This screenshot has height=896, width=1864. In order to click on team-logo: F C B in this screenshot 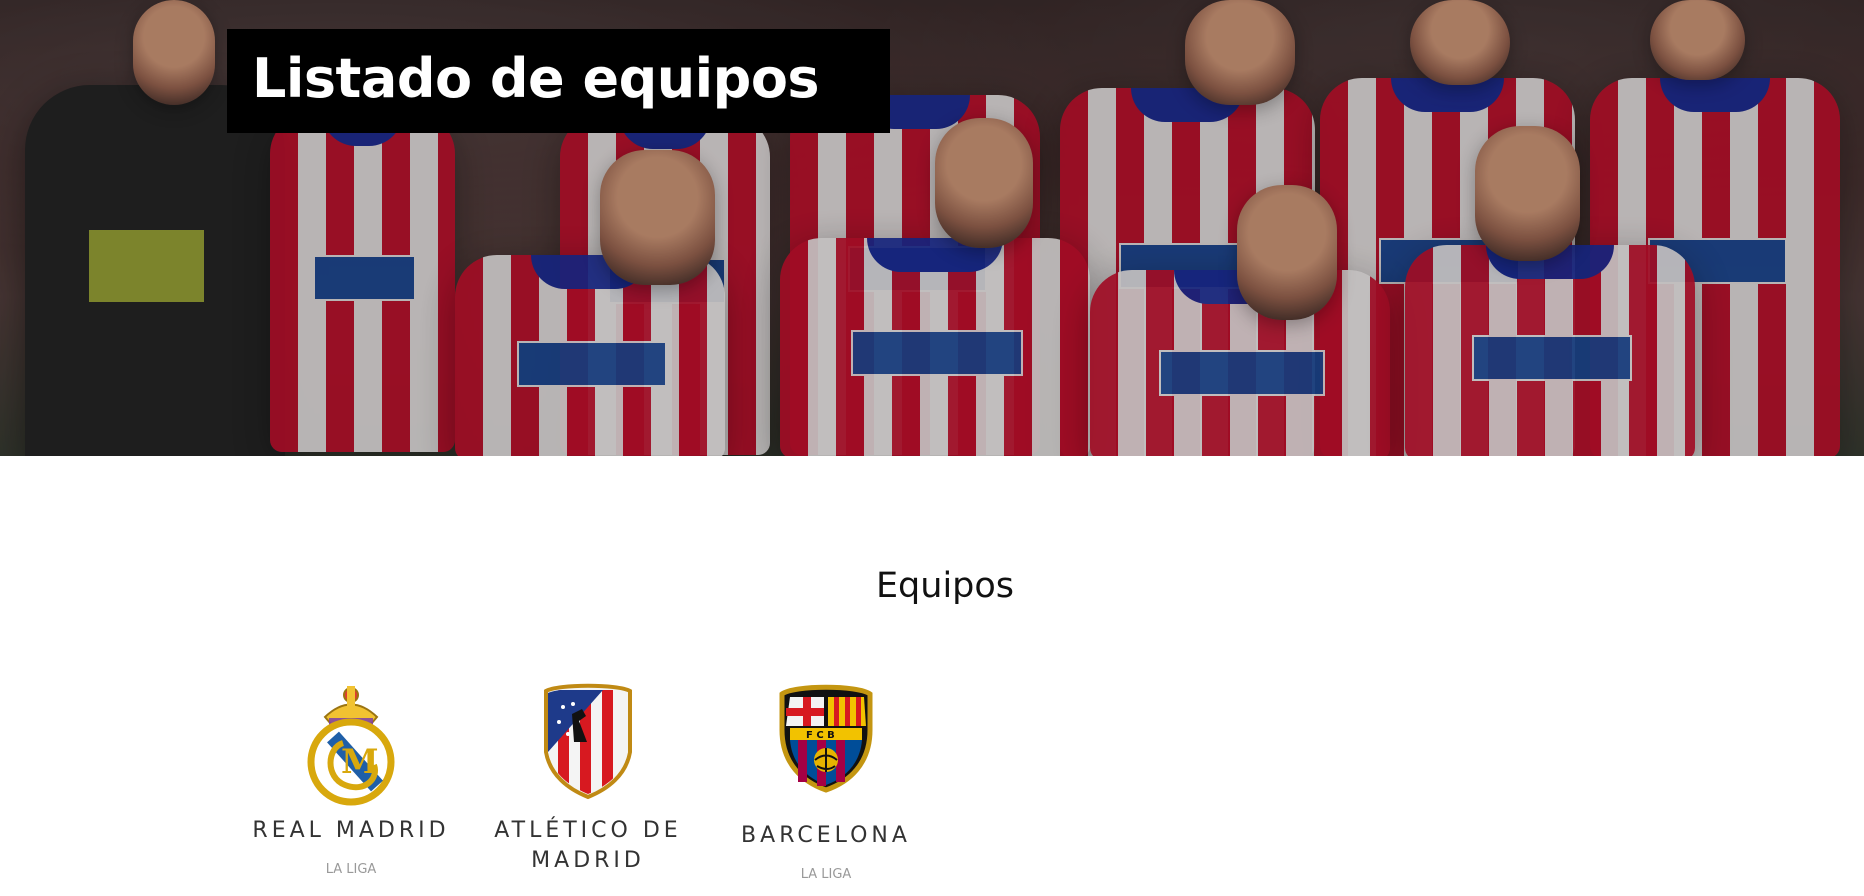, I will do `click(826, 747)`.